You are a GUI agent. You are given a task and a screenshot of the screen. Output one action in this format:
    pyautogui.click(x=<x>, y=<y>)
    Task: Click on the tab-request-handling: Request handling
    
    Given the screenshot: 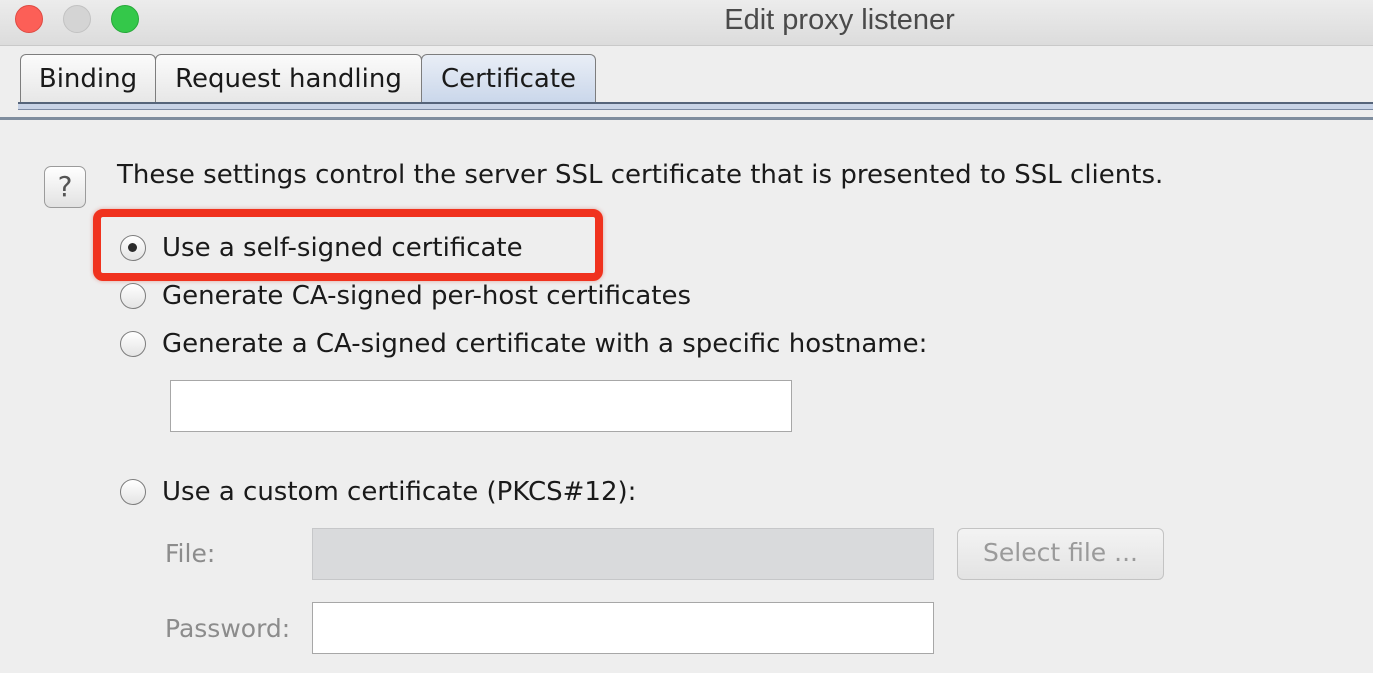 What is the action you would take?
    pyautogui.click(x=288, y=79)
    